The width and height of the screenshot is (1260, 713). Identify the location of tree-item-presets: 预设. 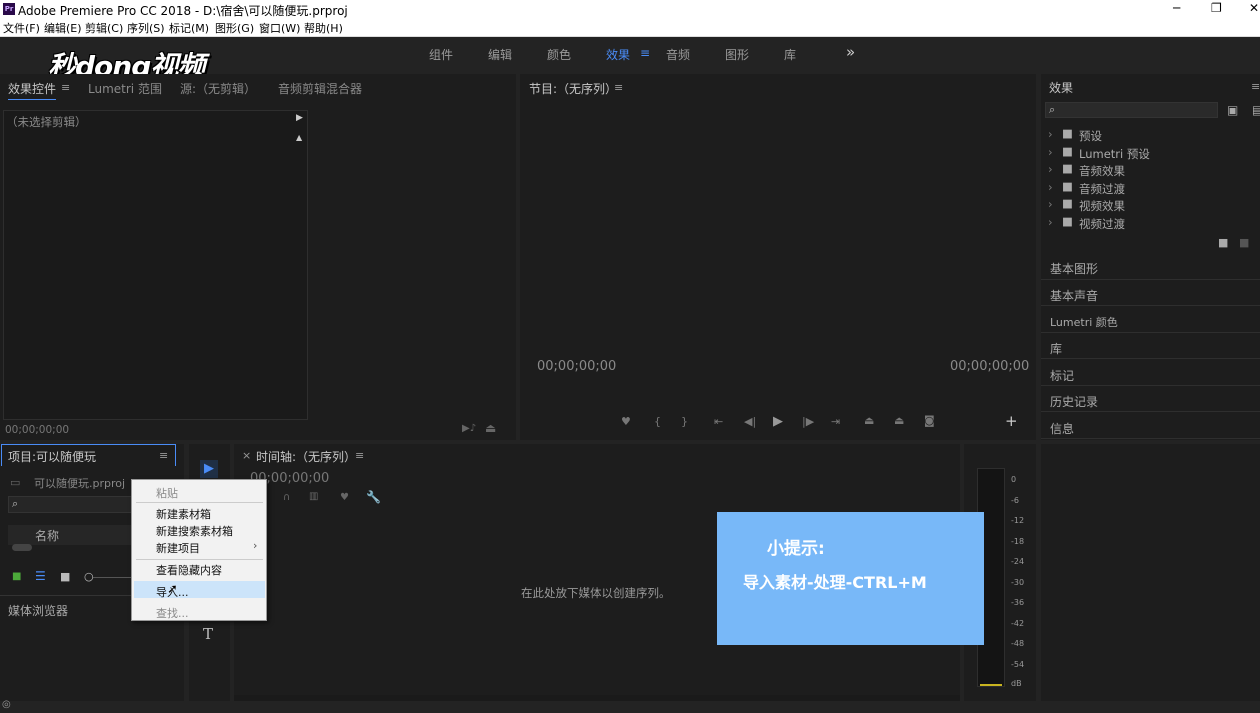
(1090, 136).